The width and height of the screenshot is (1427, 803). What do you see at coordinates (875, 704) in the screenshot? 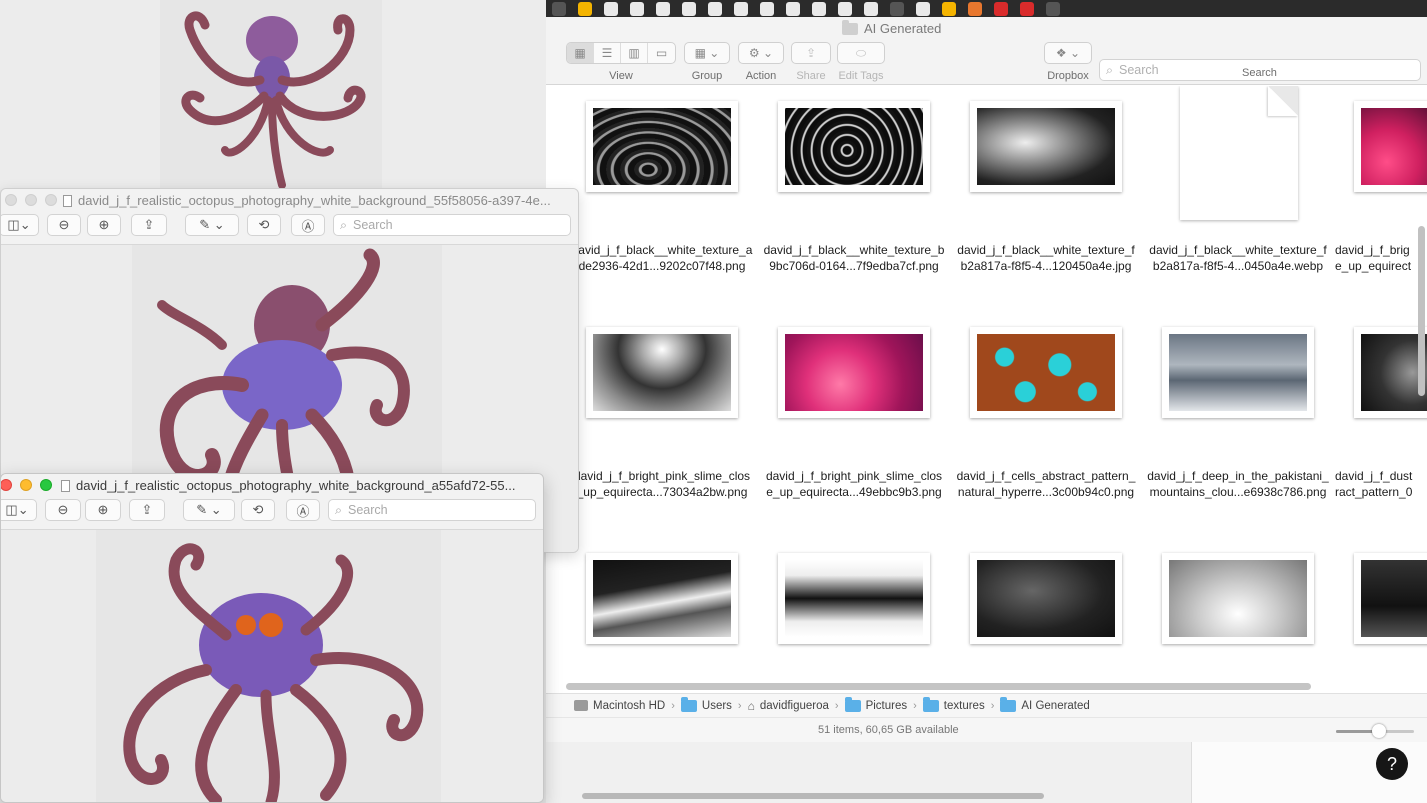
I see `path-item-pictures: Pictures` at bounding box center [875, 704].